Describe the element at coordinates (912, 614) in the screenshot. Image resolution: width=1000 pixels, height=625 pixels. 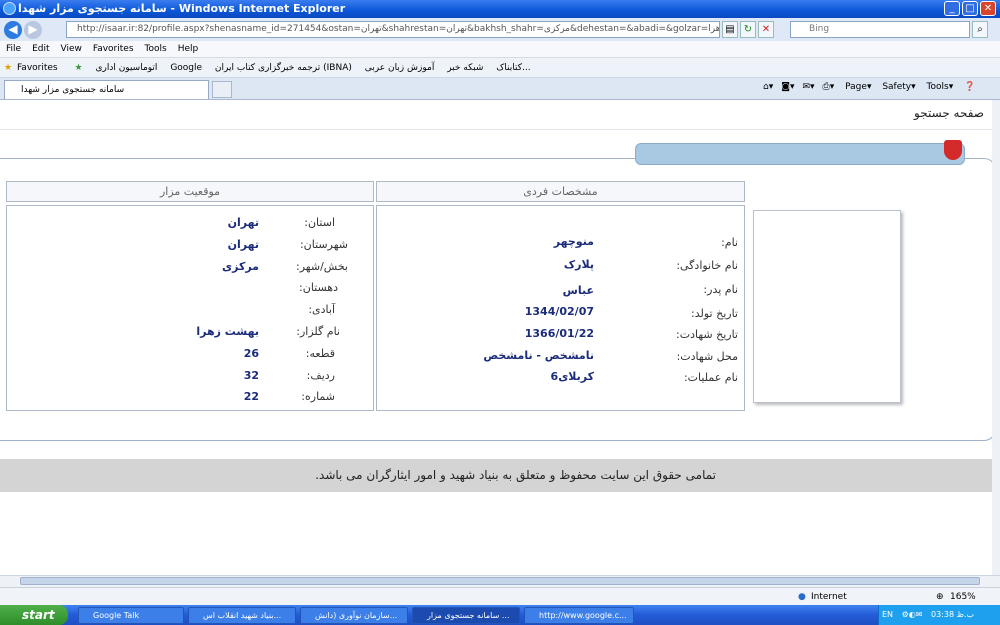
I see `tray-icons: ⚙◐✉` at that location.